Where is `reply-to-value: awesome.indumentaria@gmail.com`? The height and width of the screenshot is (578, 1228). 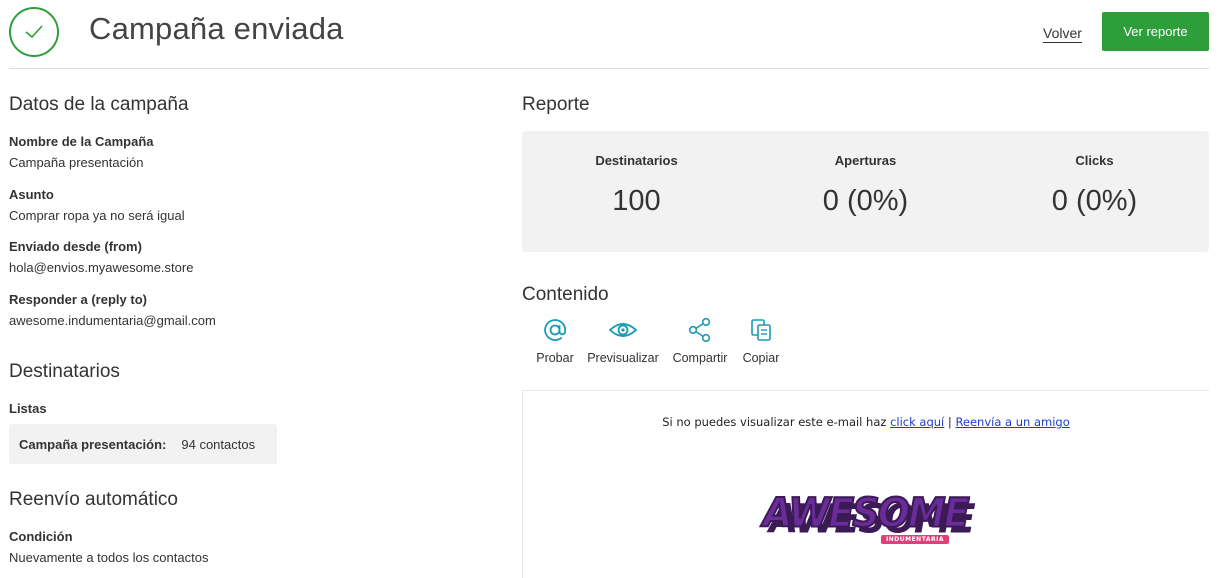 reply-to-value: awesome.indumentaria@gmail.com is located at coordinates (112, 320).